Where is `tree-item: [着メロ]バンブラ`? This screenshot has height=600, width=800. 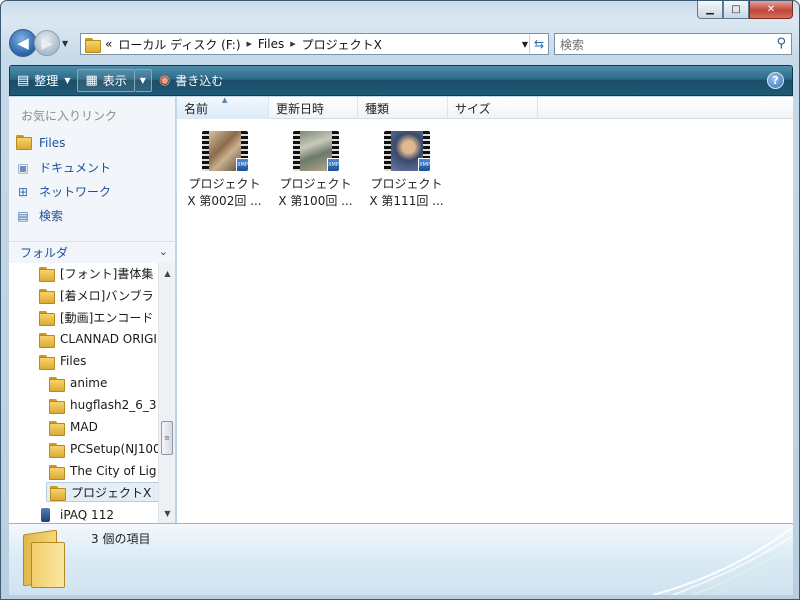 tree-item: [着メロ]バンブラ is located at coordinates (96, 295).